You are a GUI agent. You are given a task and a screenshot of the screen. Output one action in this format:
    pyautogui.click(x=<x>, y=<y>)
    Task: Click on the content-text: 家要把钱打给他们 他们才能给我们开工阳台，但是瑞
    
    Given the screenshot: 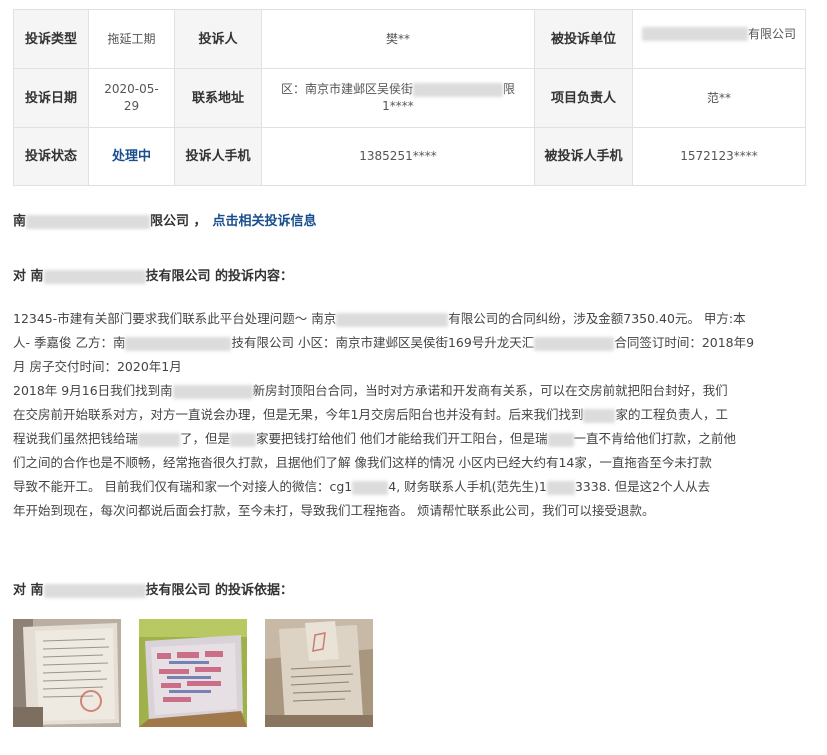 What is the action you would take?
    pyautogui.click(x=402, y=438)
    